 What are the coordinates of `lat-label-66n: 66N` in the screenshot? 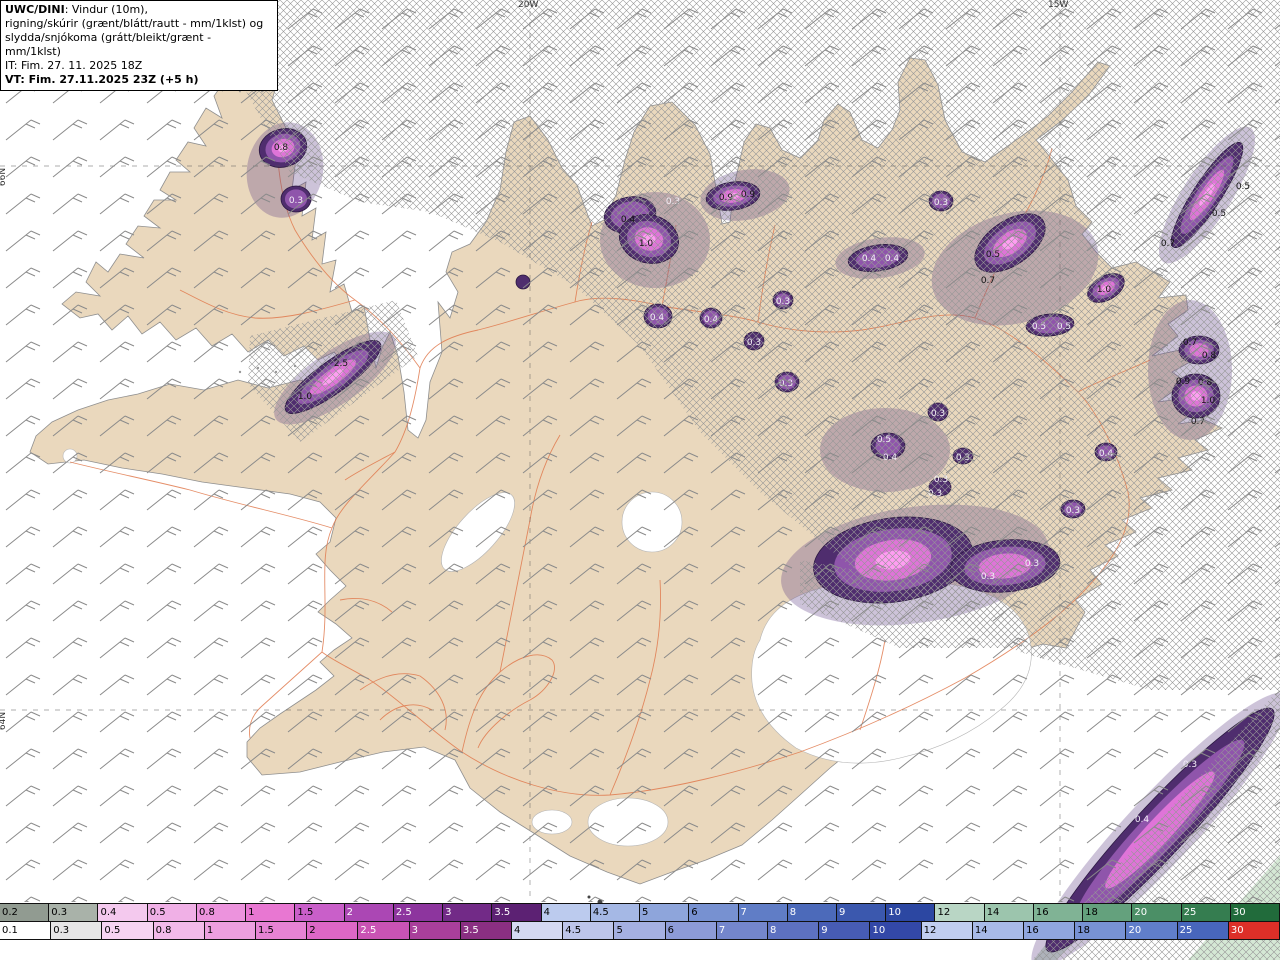 It's located at (4, 177).